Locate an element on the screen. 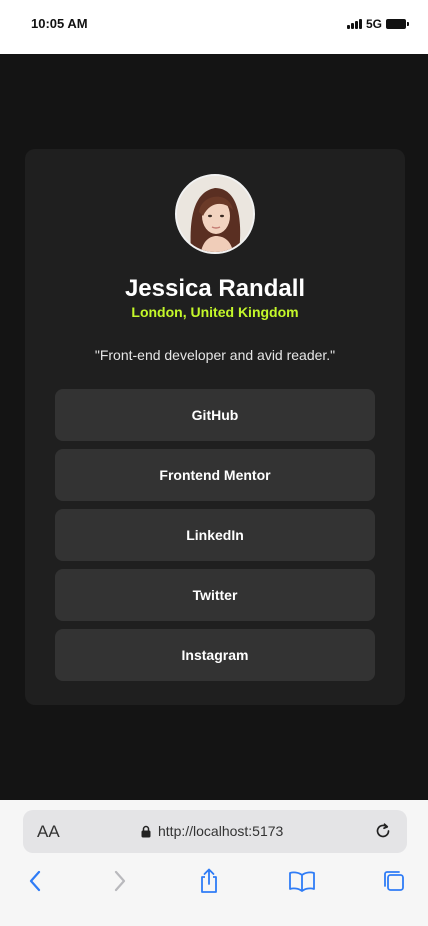 The image size is (428, 926). address-bar: AA http://localhost:5173 is located at coordinates (215, 831).